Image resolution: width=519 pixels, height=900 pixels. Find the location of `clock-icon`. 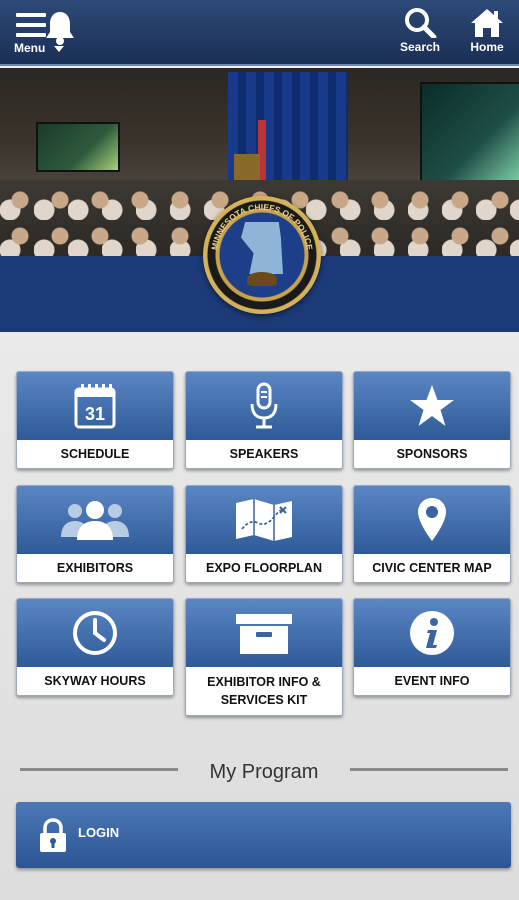

clock-icon is located at coordinates (95, 633).